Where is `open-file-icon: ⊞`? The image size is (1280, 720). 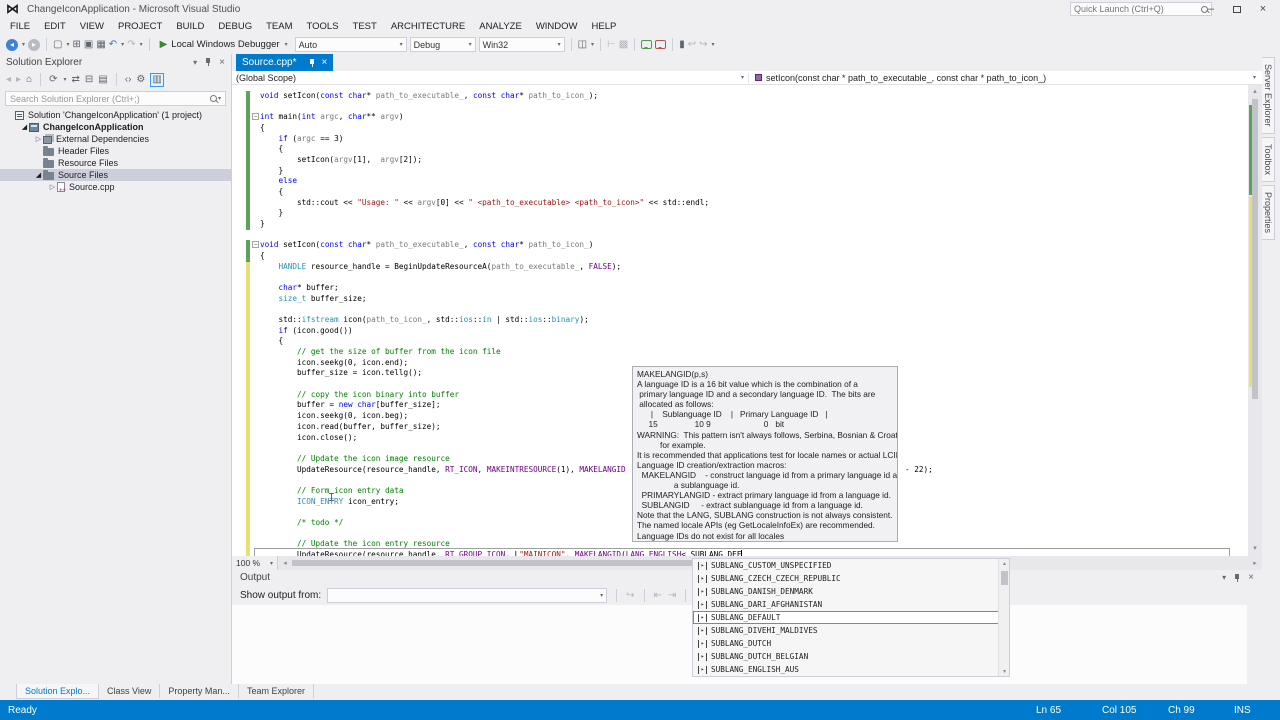
open-file-icon: ⊞ is located at coordinates (76, 45).